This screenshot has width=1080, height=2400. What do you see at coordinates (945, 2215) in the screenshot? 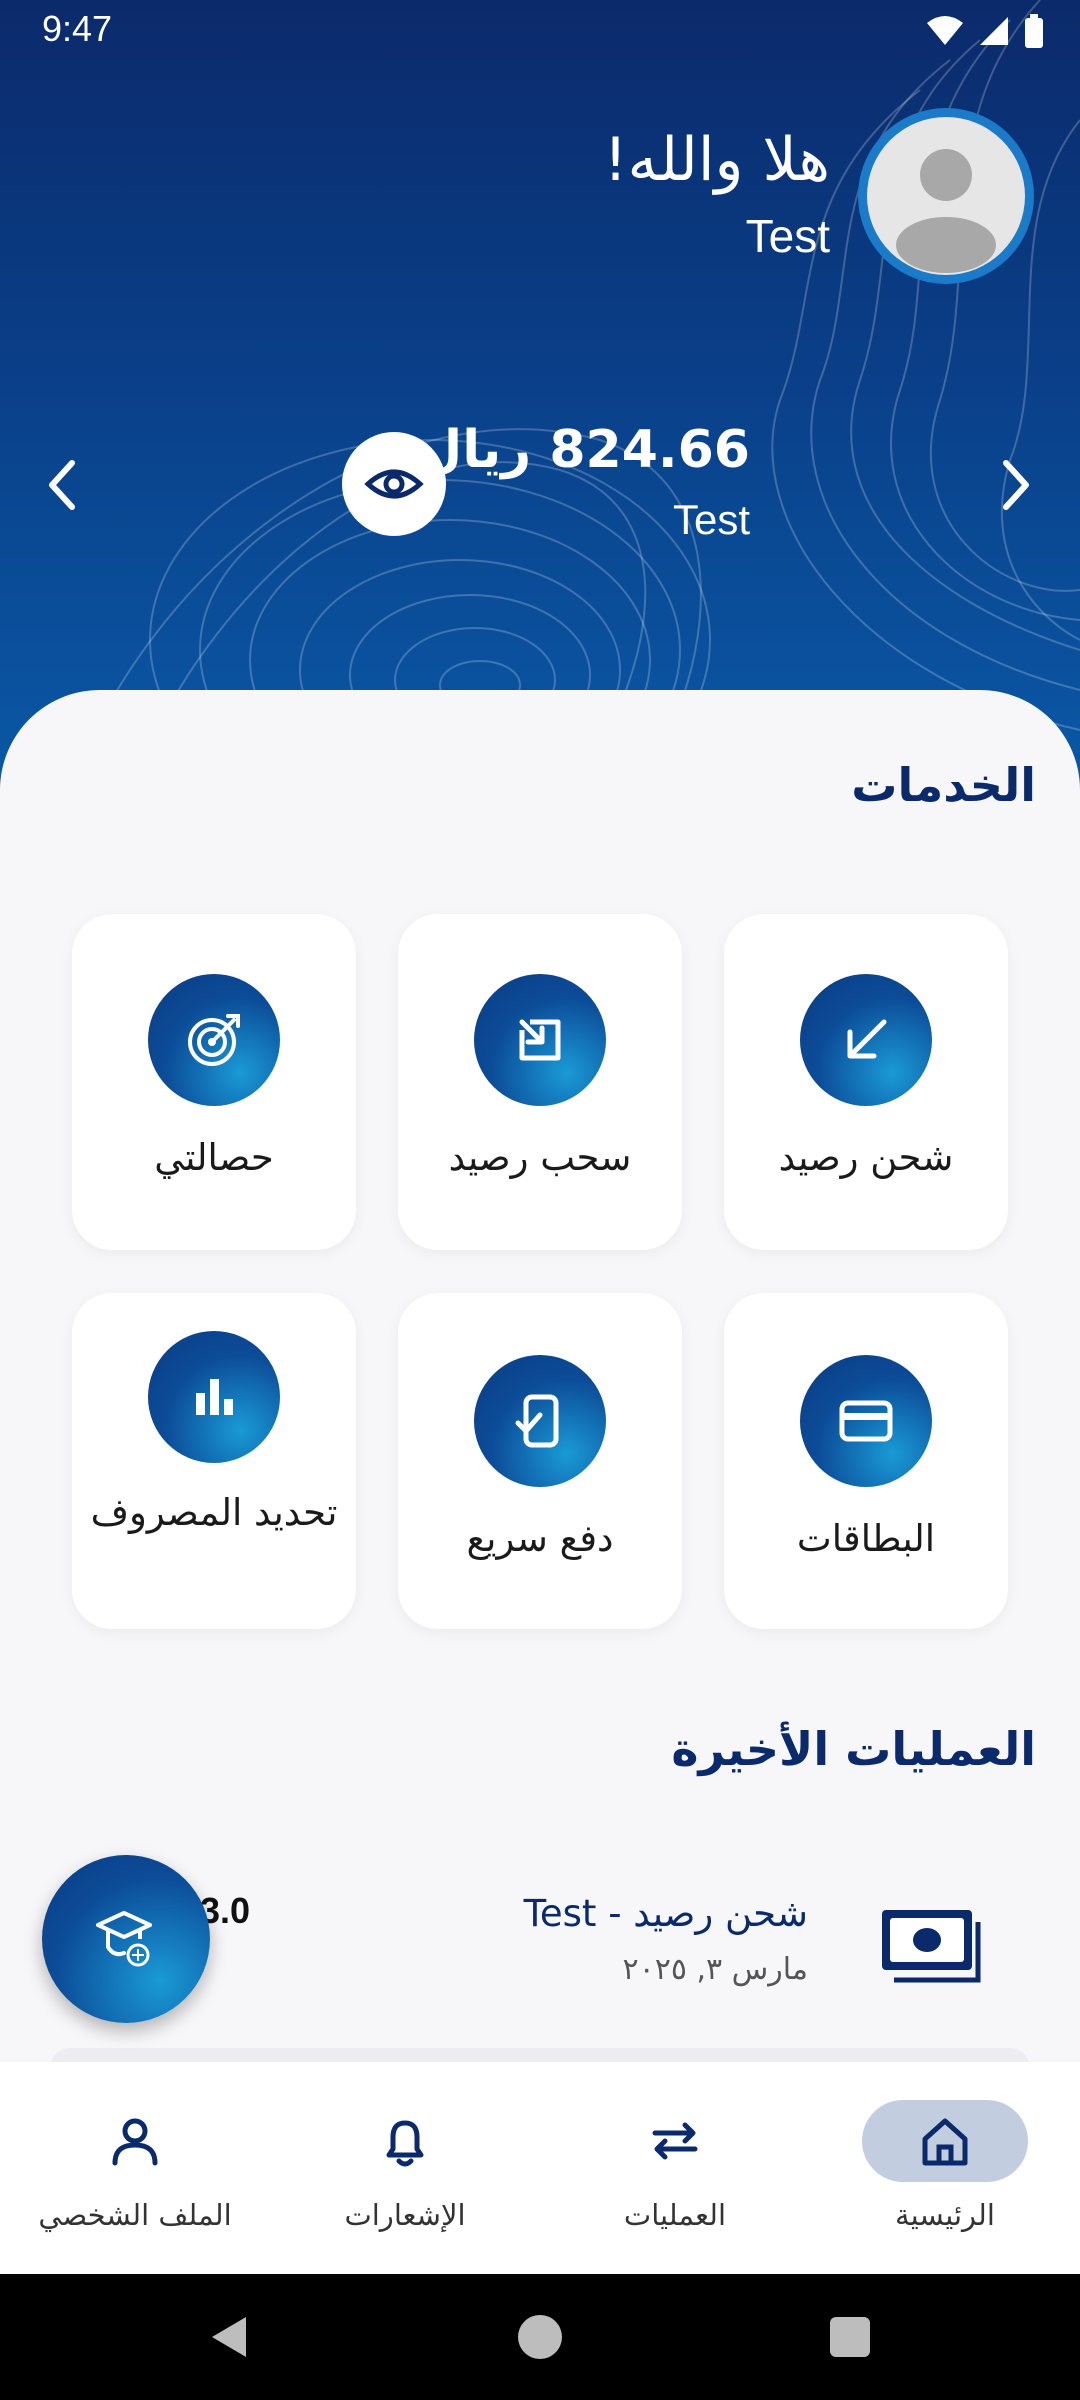
I see `nav-label: الرئيسية` at bounding box center [945, 2215].